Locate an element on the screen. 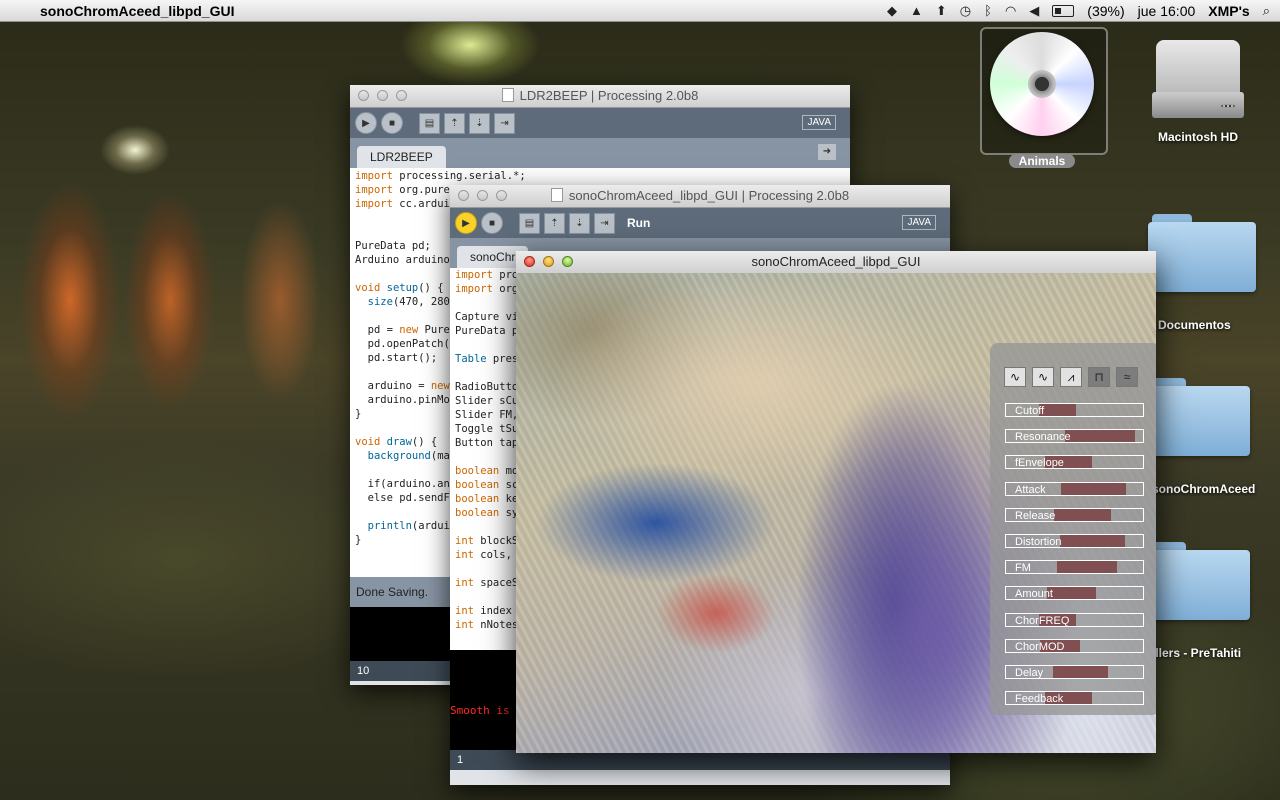 This screenshot has width=1280, height=800. soft-sine-wave-icon: ∿ is located at coordinates (1043, 377).